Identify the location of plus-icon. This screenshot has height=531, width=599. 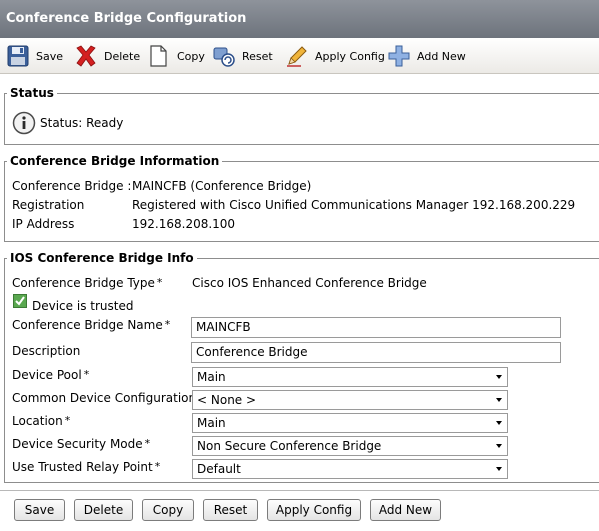
(399, 56).